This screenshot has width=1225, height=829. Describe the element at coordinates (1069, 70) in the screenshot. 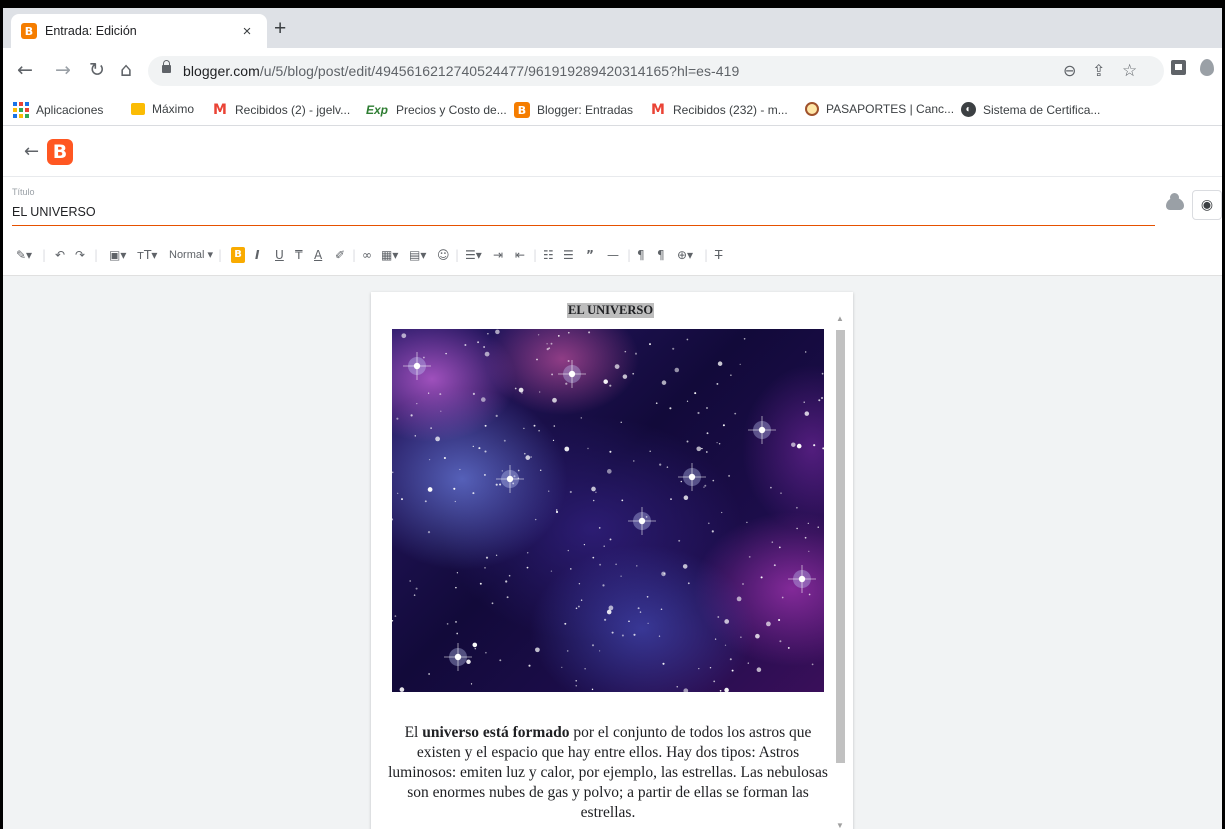

I see `zoom-icon: ⊖` at that location.